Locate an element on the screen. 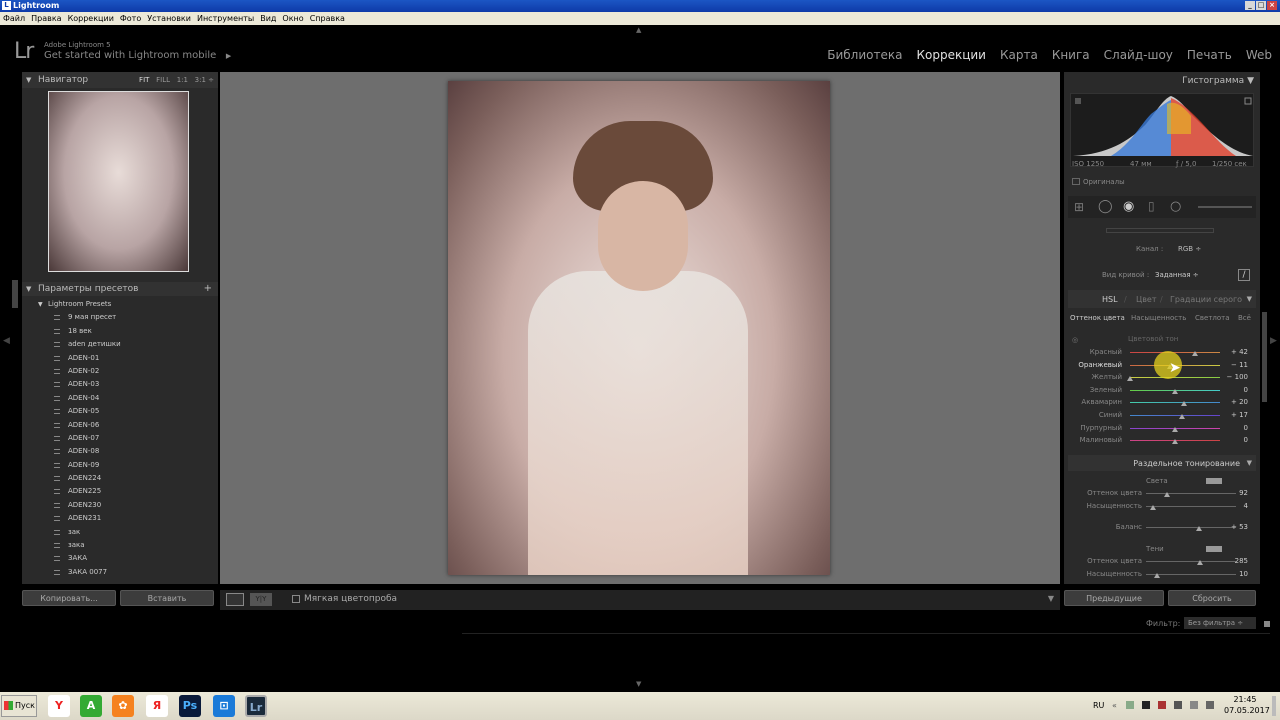  module-1: Коррекции is located at coordinates (951, 55).